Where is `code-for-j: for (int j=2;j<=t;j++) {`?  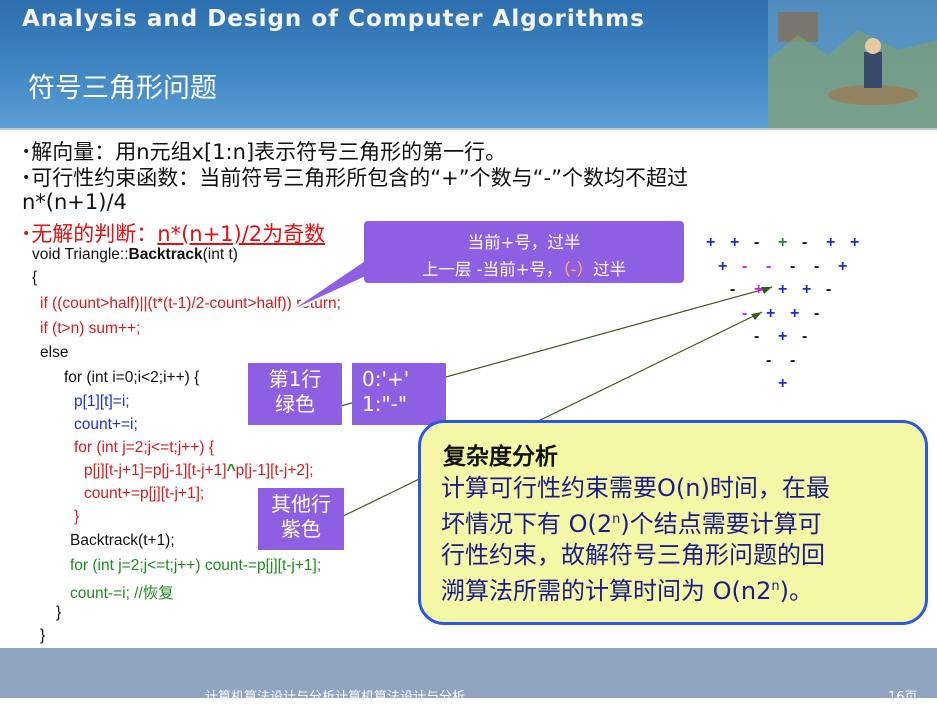 code-for-j: for (int j=2;j<=t;j++) { is located at coordinates (144, 447).